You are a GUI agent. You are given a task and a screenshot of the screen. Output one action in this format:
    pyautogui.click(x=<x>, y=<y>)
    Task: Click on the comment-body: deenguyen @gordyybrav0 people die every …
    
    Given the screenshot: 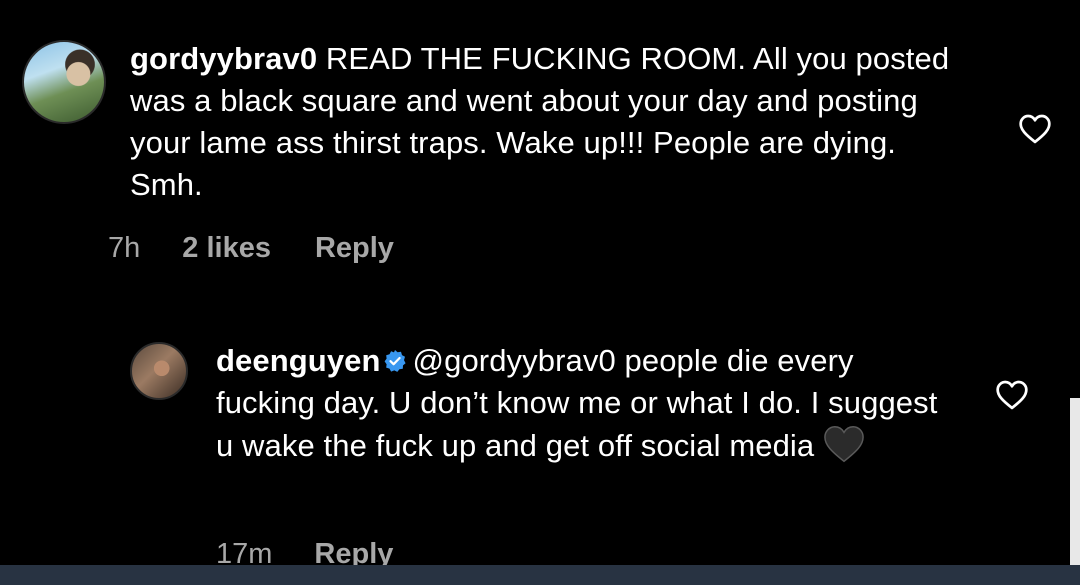 What is the action you would take?
    pyautogui.click(x=586, y=403)
    